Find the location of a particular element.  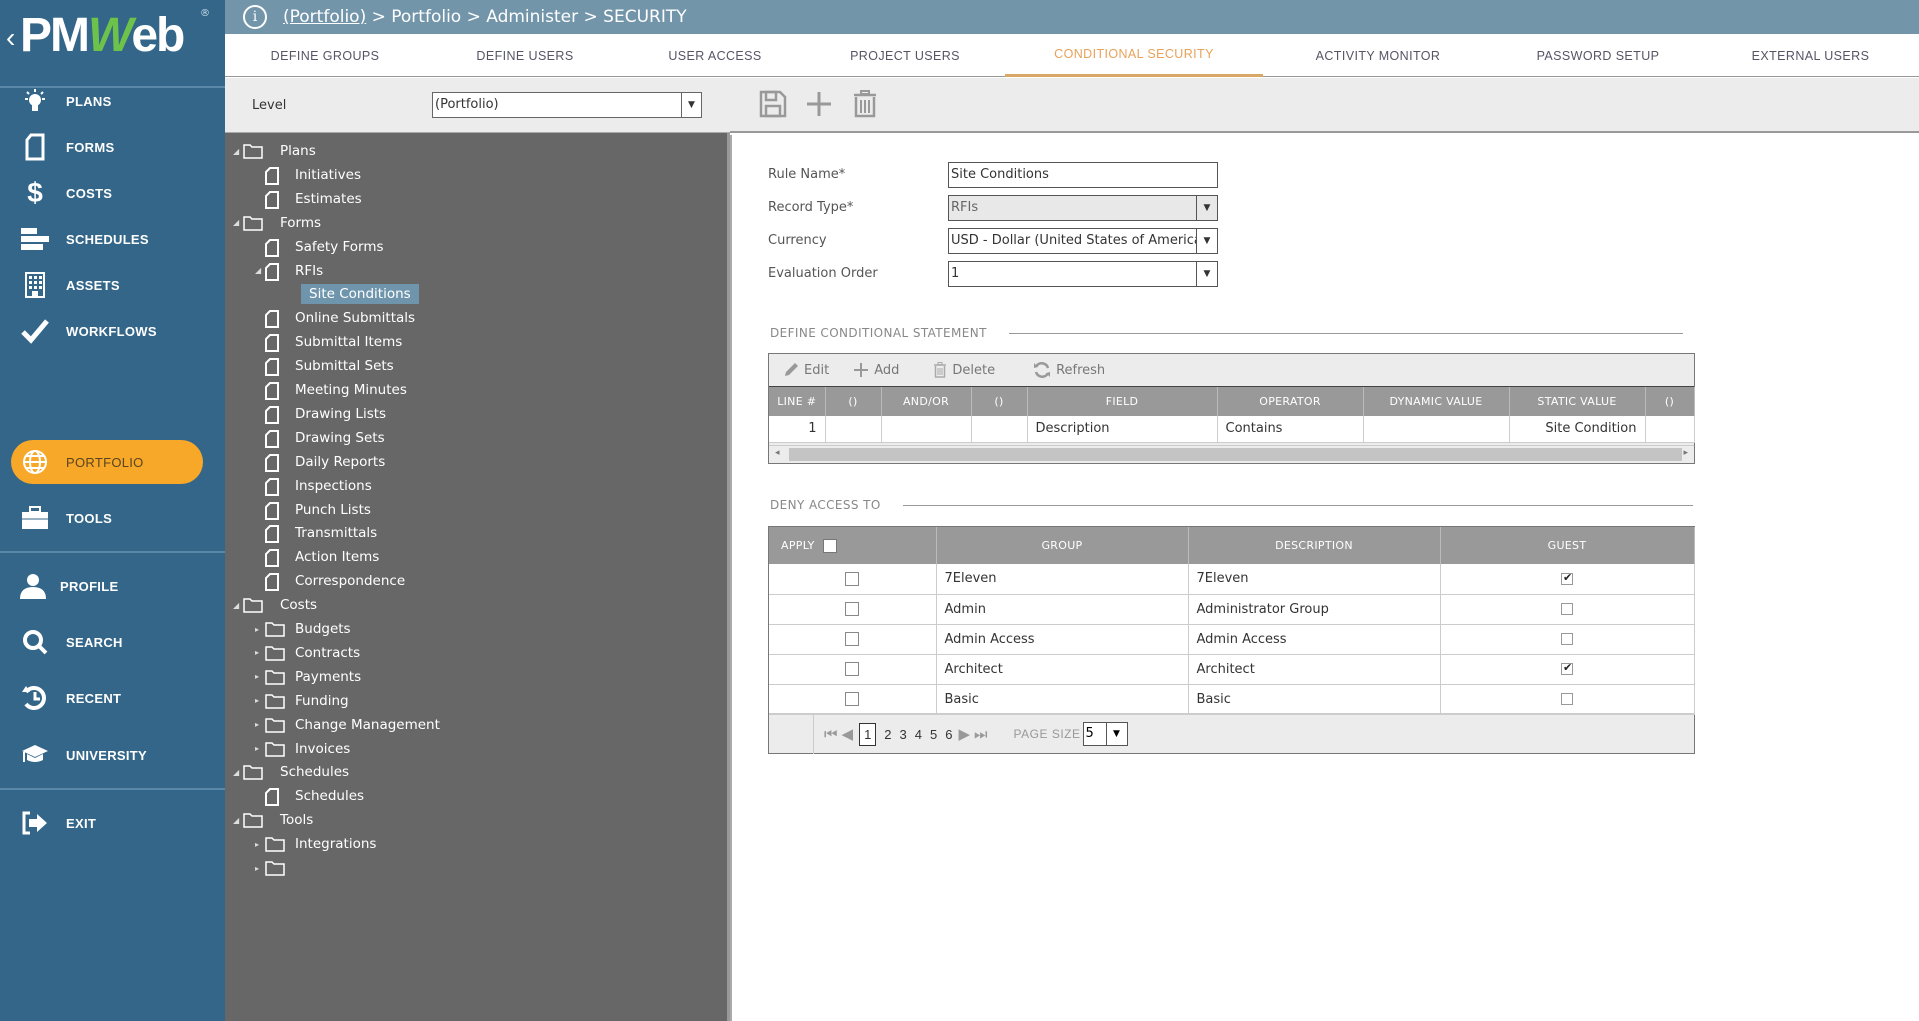

first-page-icon: ⏮ is located at coordinates (831, 734).